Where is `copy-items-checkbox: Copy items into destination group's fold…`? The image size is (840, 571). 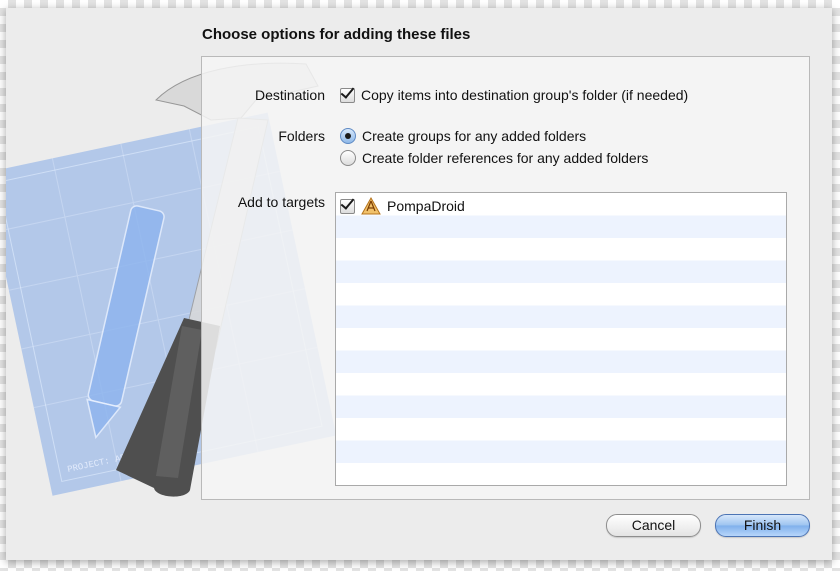
copy-items-checkbox: Copy items into destination group's fold… is located at coordinates (514, 95).